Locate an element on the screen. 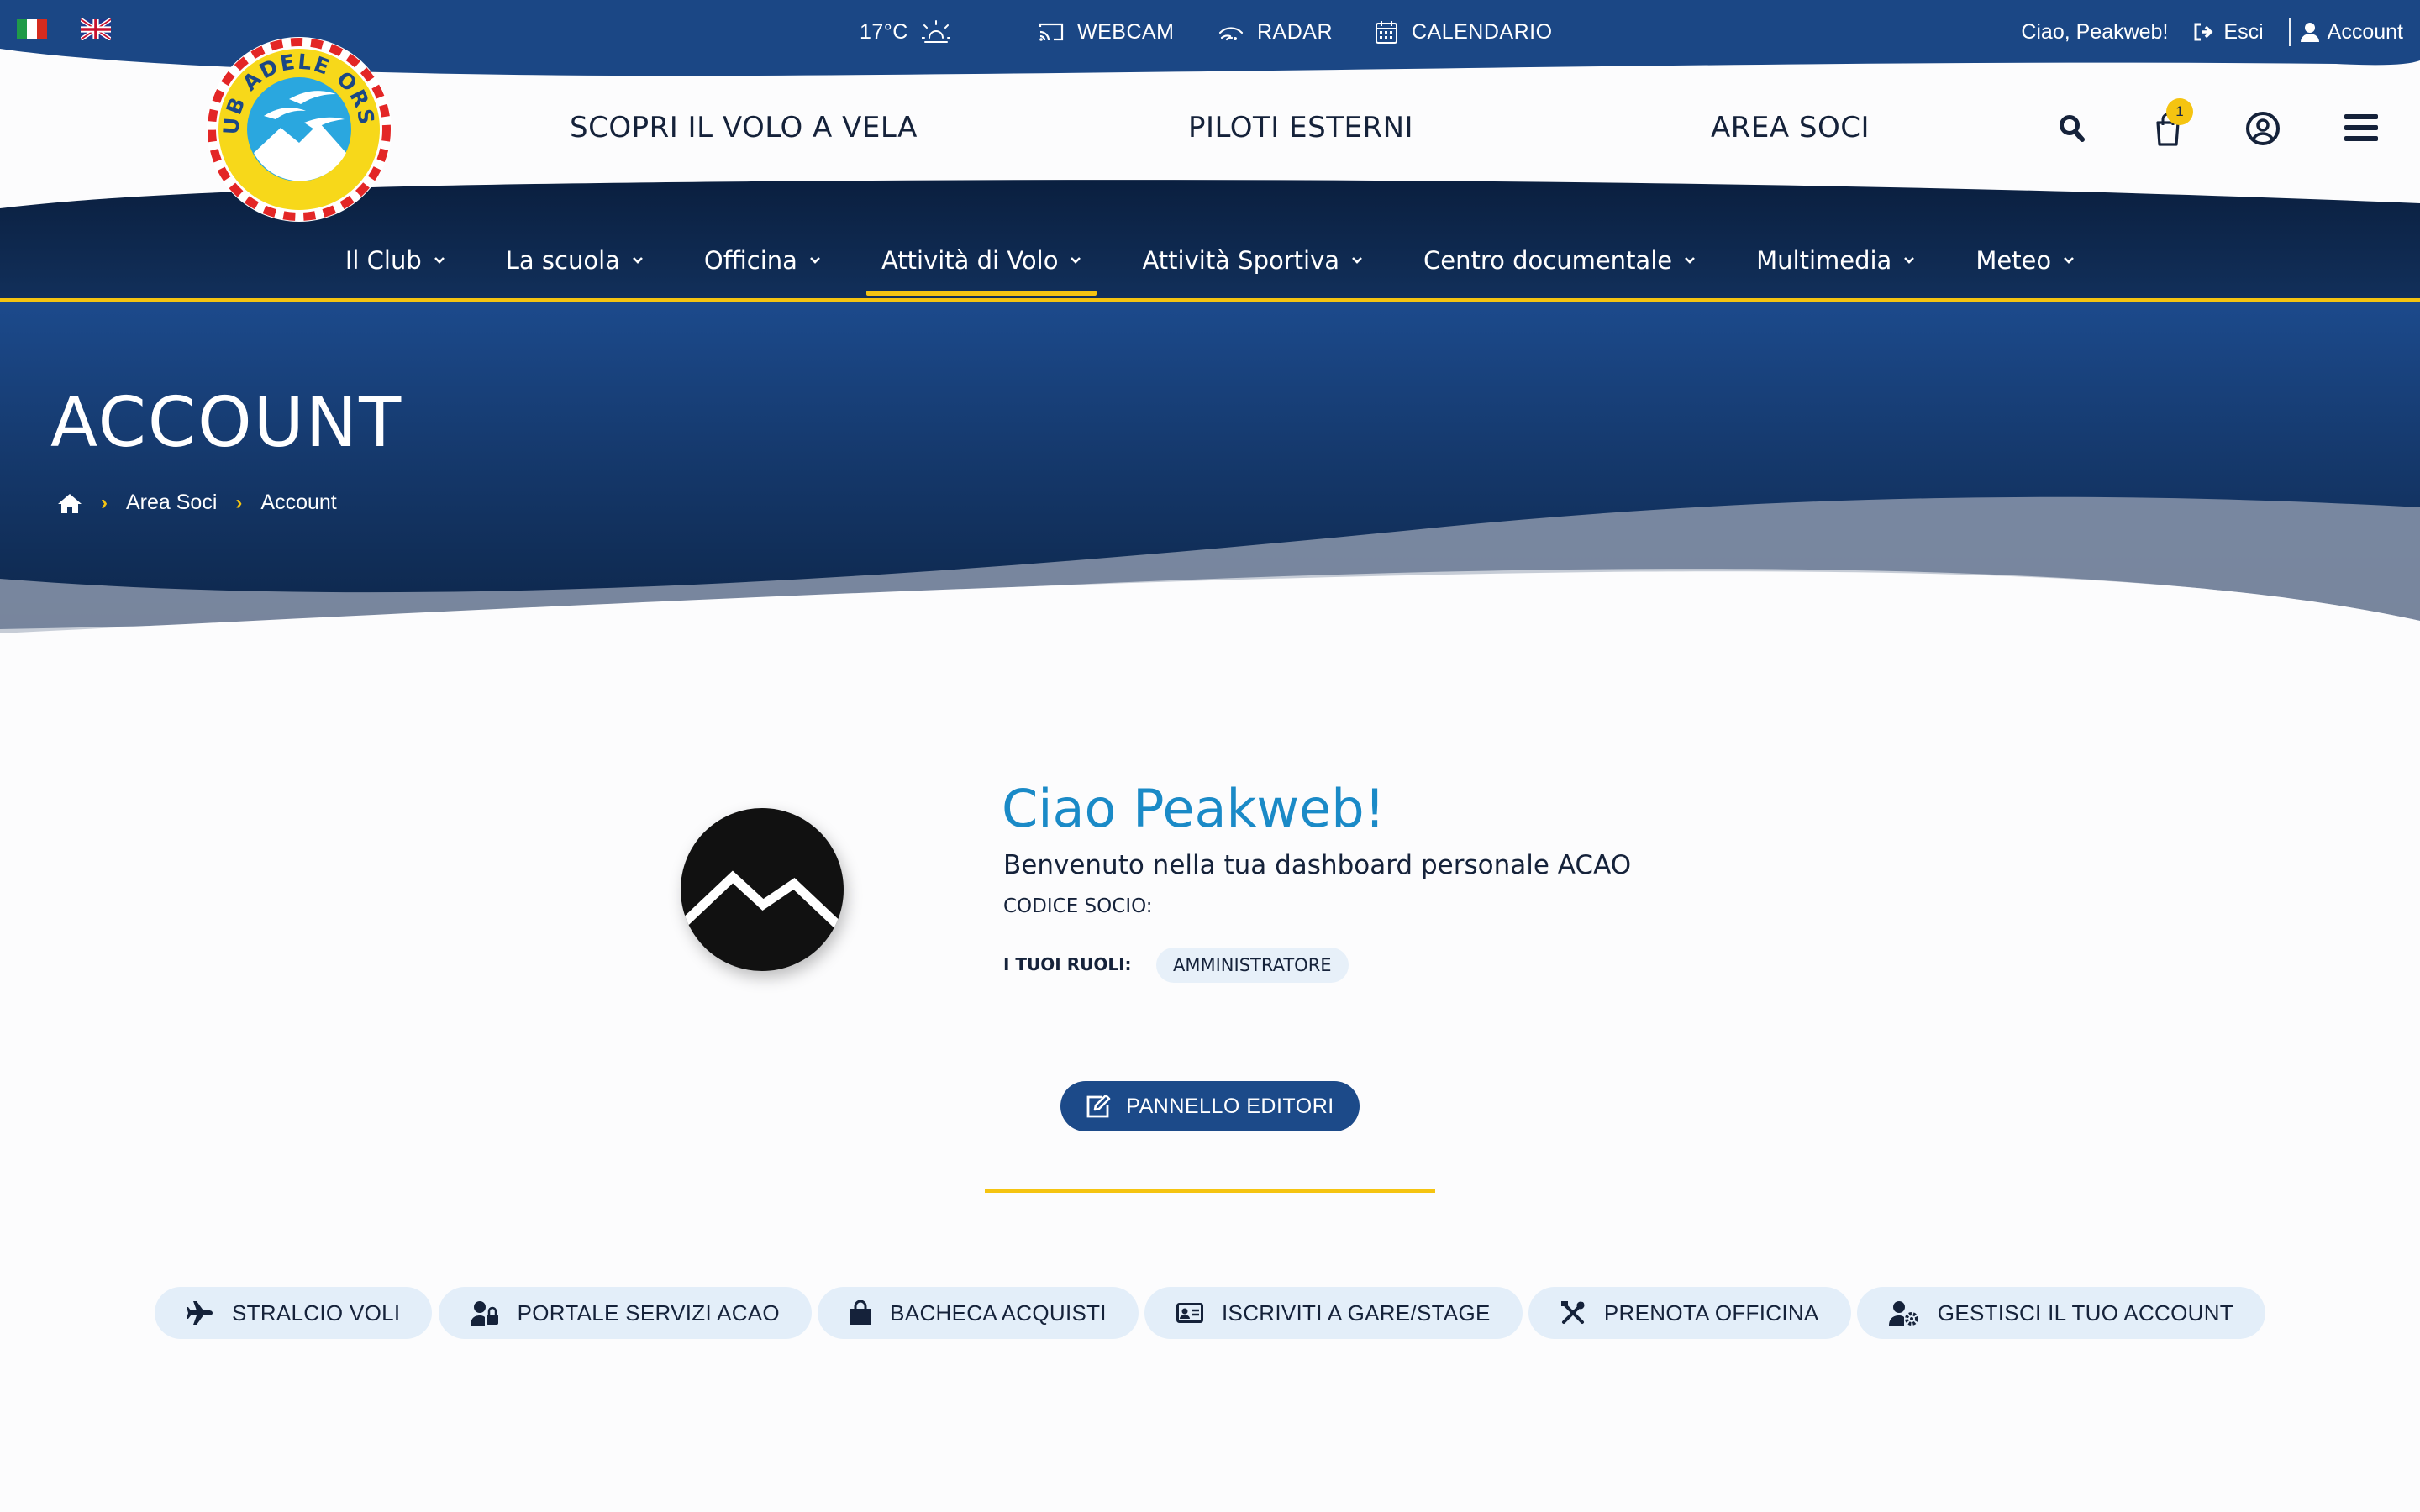  shopping-bag-icon is located at coordinates (861, 1312).